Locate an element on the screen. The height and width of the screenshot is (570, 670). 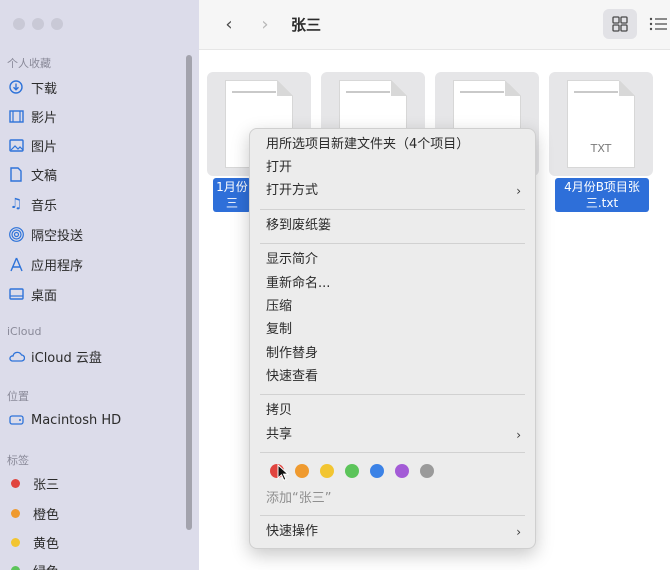
sidebar-item-label: 隔空投送 is located at coordinates (57, 236).